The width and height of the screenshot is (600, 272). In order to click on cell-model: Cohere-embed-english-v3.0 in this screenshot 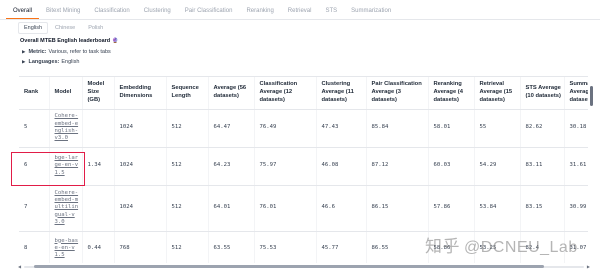, I will do `click(66, 128)`.